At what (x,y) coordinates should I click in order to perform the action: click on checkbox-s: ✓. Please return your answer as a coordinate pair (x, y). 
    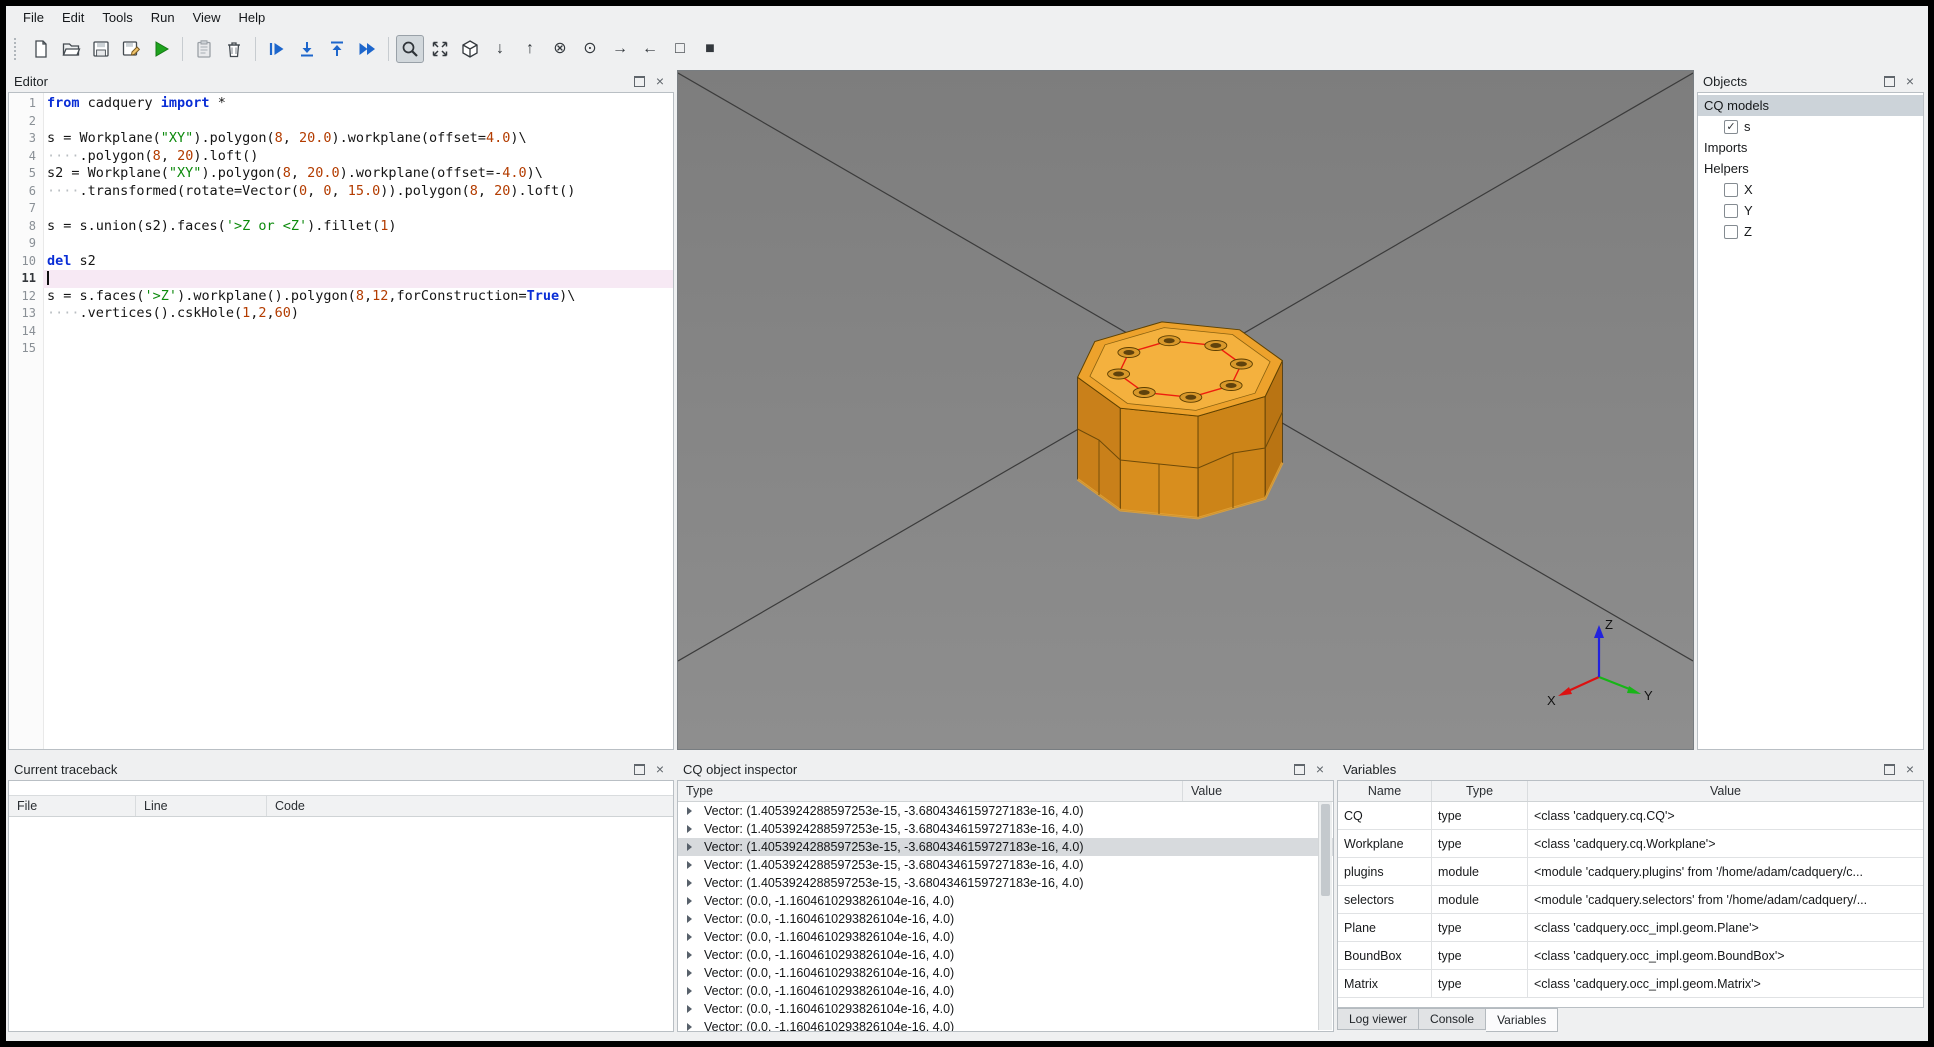
    Looking at the image, I should click on (1731, 126).